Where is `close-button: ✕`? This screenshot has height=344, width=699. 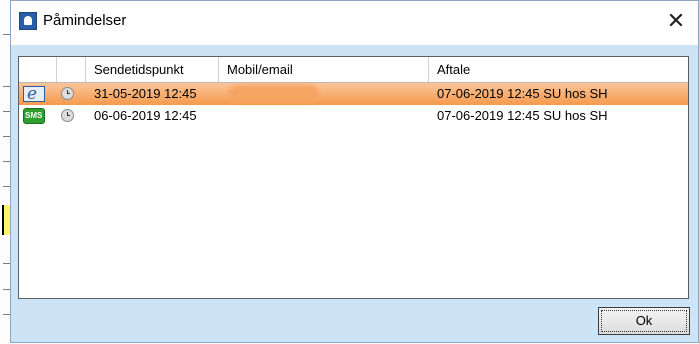 close-button: ✕ is located at coordinates (676, 21).